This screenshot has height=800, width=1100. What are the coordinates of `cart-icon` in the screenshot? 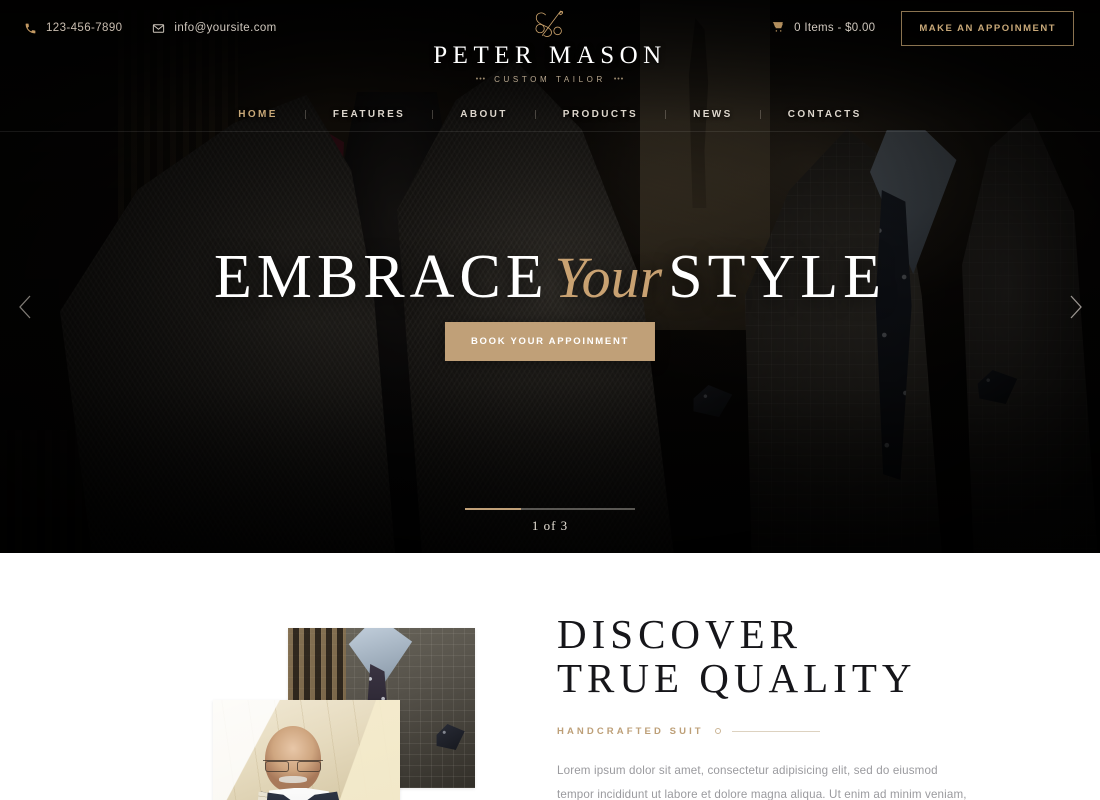 It's located at (778, 28).